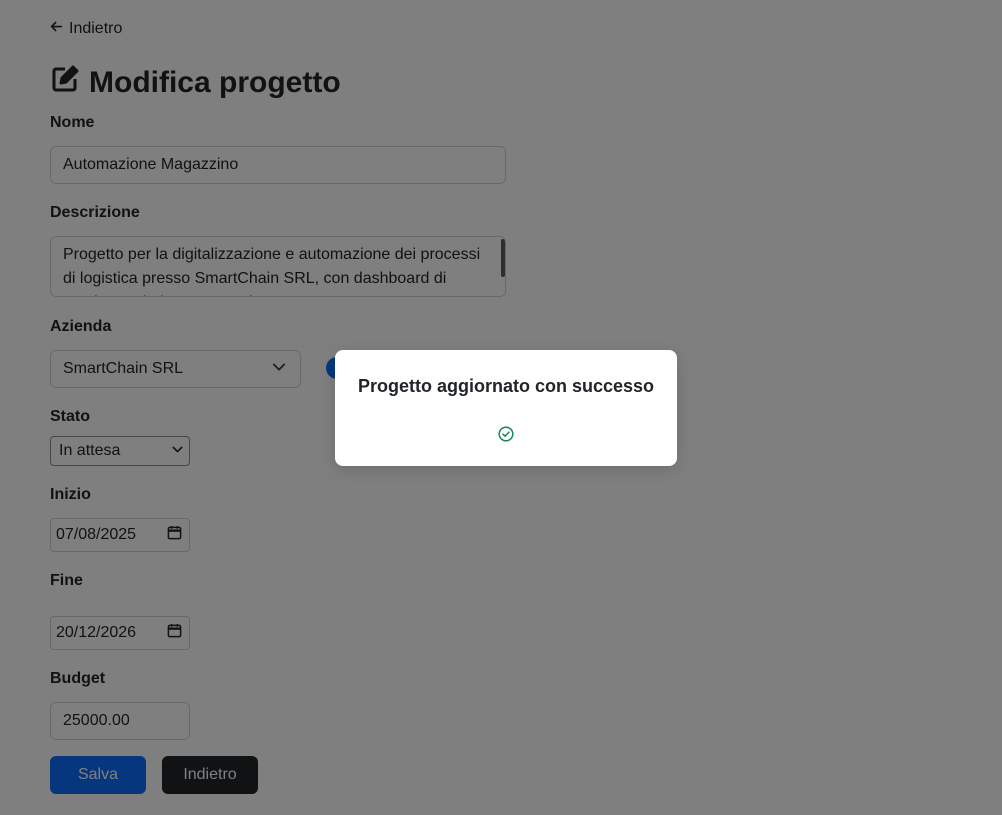 The height and width of the screenshot is (815, 1002). What do you see at coordinates (506, 434) in the screenshot?
I see `check-circle-icon` at bounding box center [506, 434].